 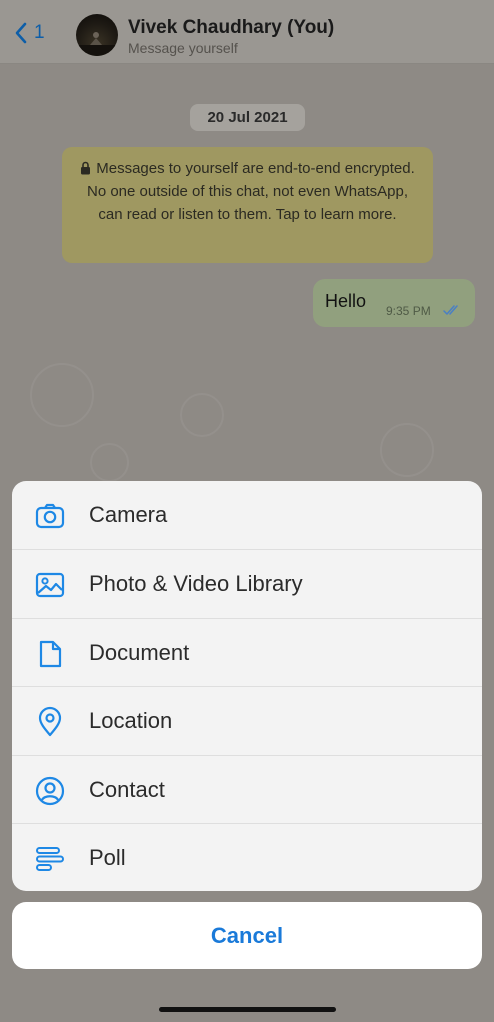 What do you see at coordinates (346, 301) in the screenshot?
I see `message-text: Hello` at bounding box center [346, 301].